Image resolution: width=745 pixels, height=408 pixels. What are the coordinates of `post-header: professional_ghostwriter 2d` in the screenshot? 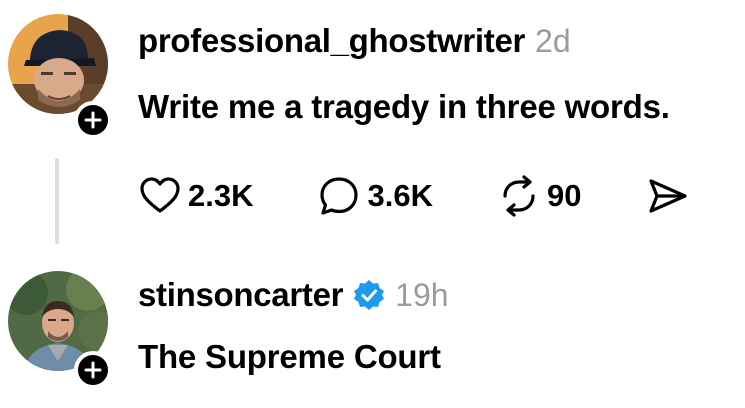 It's located at (354, 41).